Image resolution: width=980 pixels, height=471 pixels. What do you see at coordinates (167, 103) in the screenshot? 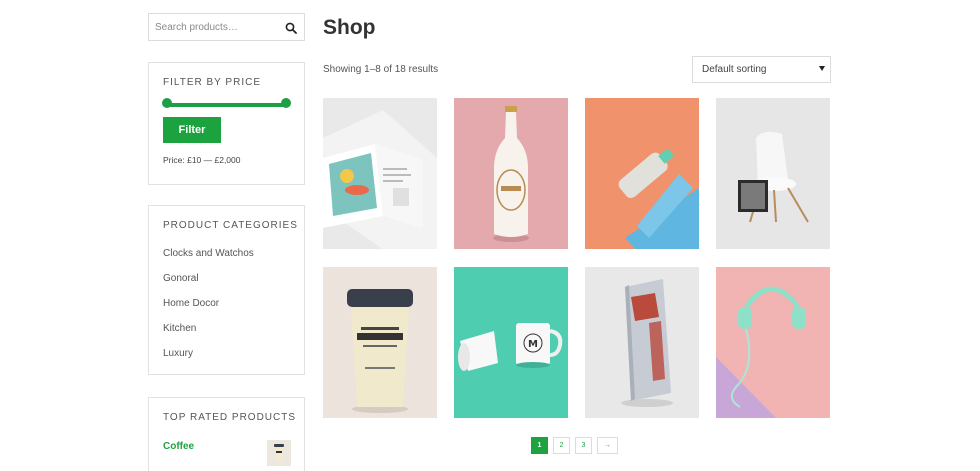
I see `price-slider-min-handle` at bounding box center [167, 103].